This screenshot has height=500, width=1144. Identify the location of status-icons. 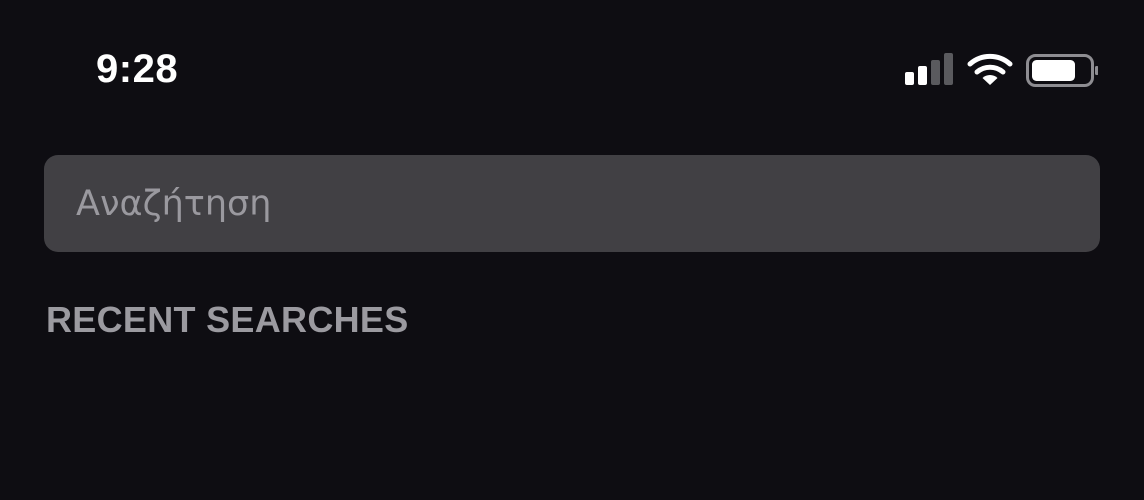
(1000, 70).